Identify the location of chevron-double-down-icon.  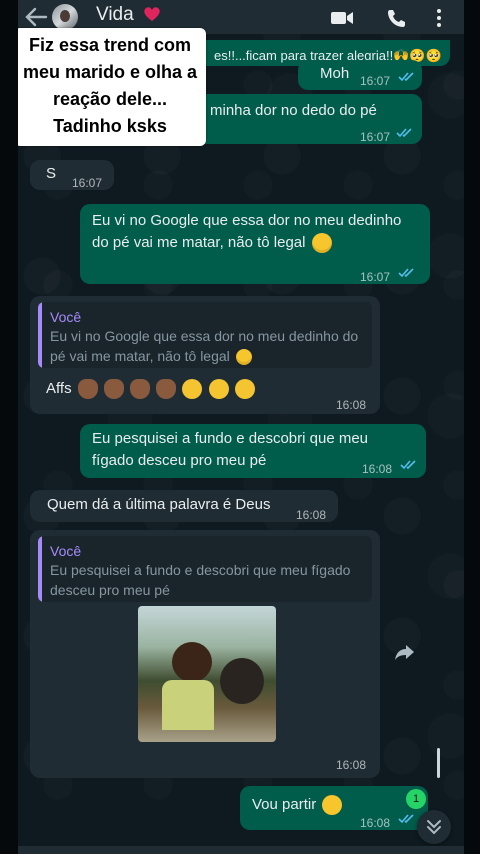
(434, 827).